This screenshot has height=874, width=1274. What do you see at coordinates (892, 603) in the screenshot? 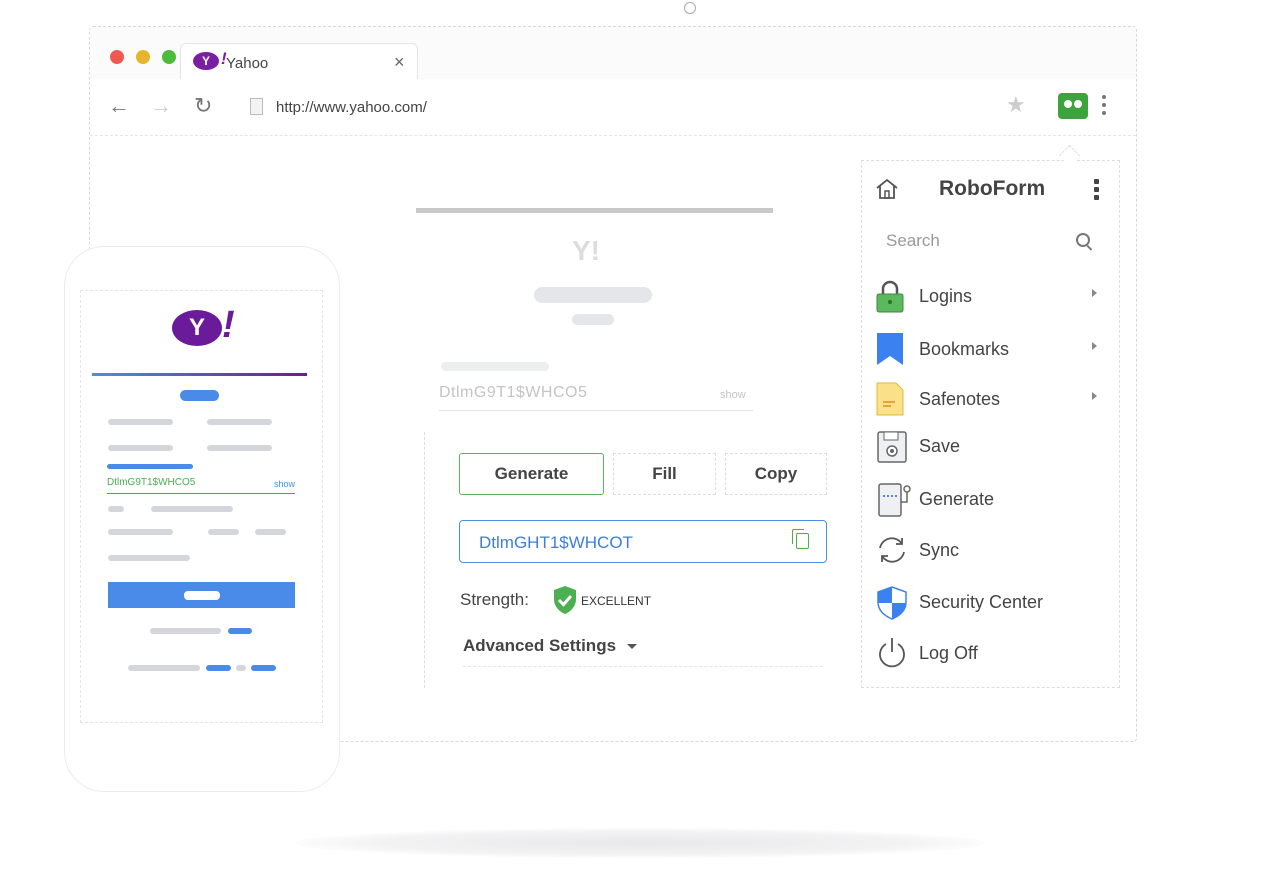
I see `shield-icon` at bounding box center [892, 603].